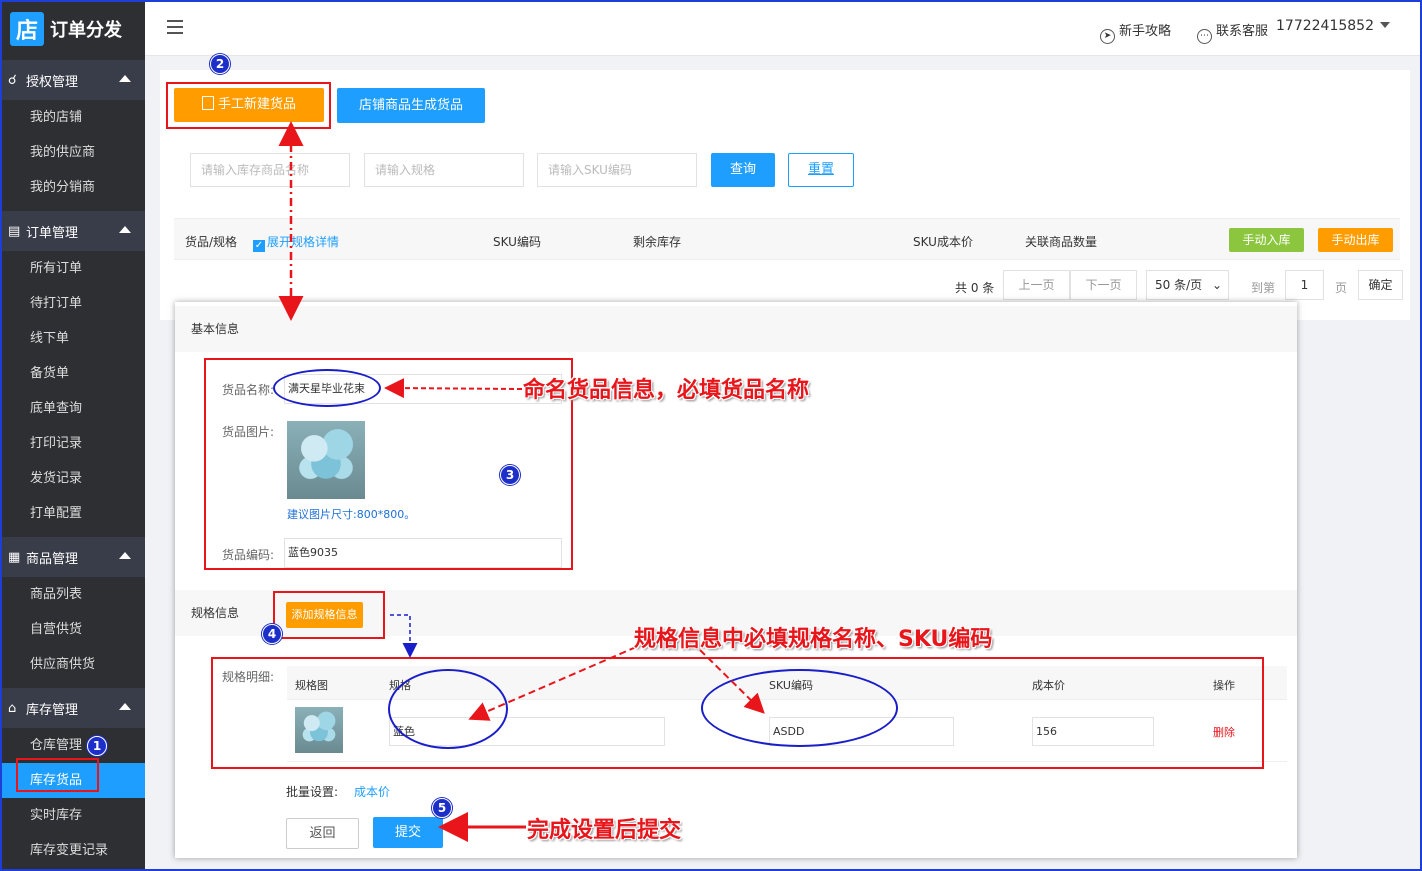 The width and height of the screenshot is (1422, 871). Describe the element at coordinates (215, 613) in the screenshot. I see `spec-info-title: 规格信息` at that location.